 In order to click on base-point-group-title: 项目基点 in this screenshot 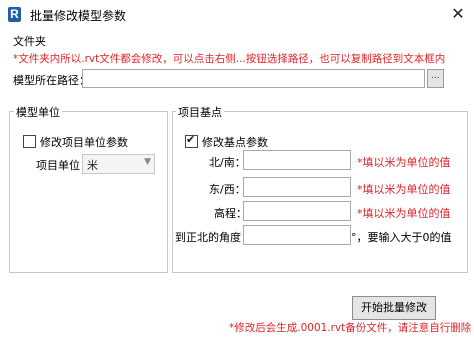, I will do `click(200, 112)`.